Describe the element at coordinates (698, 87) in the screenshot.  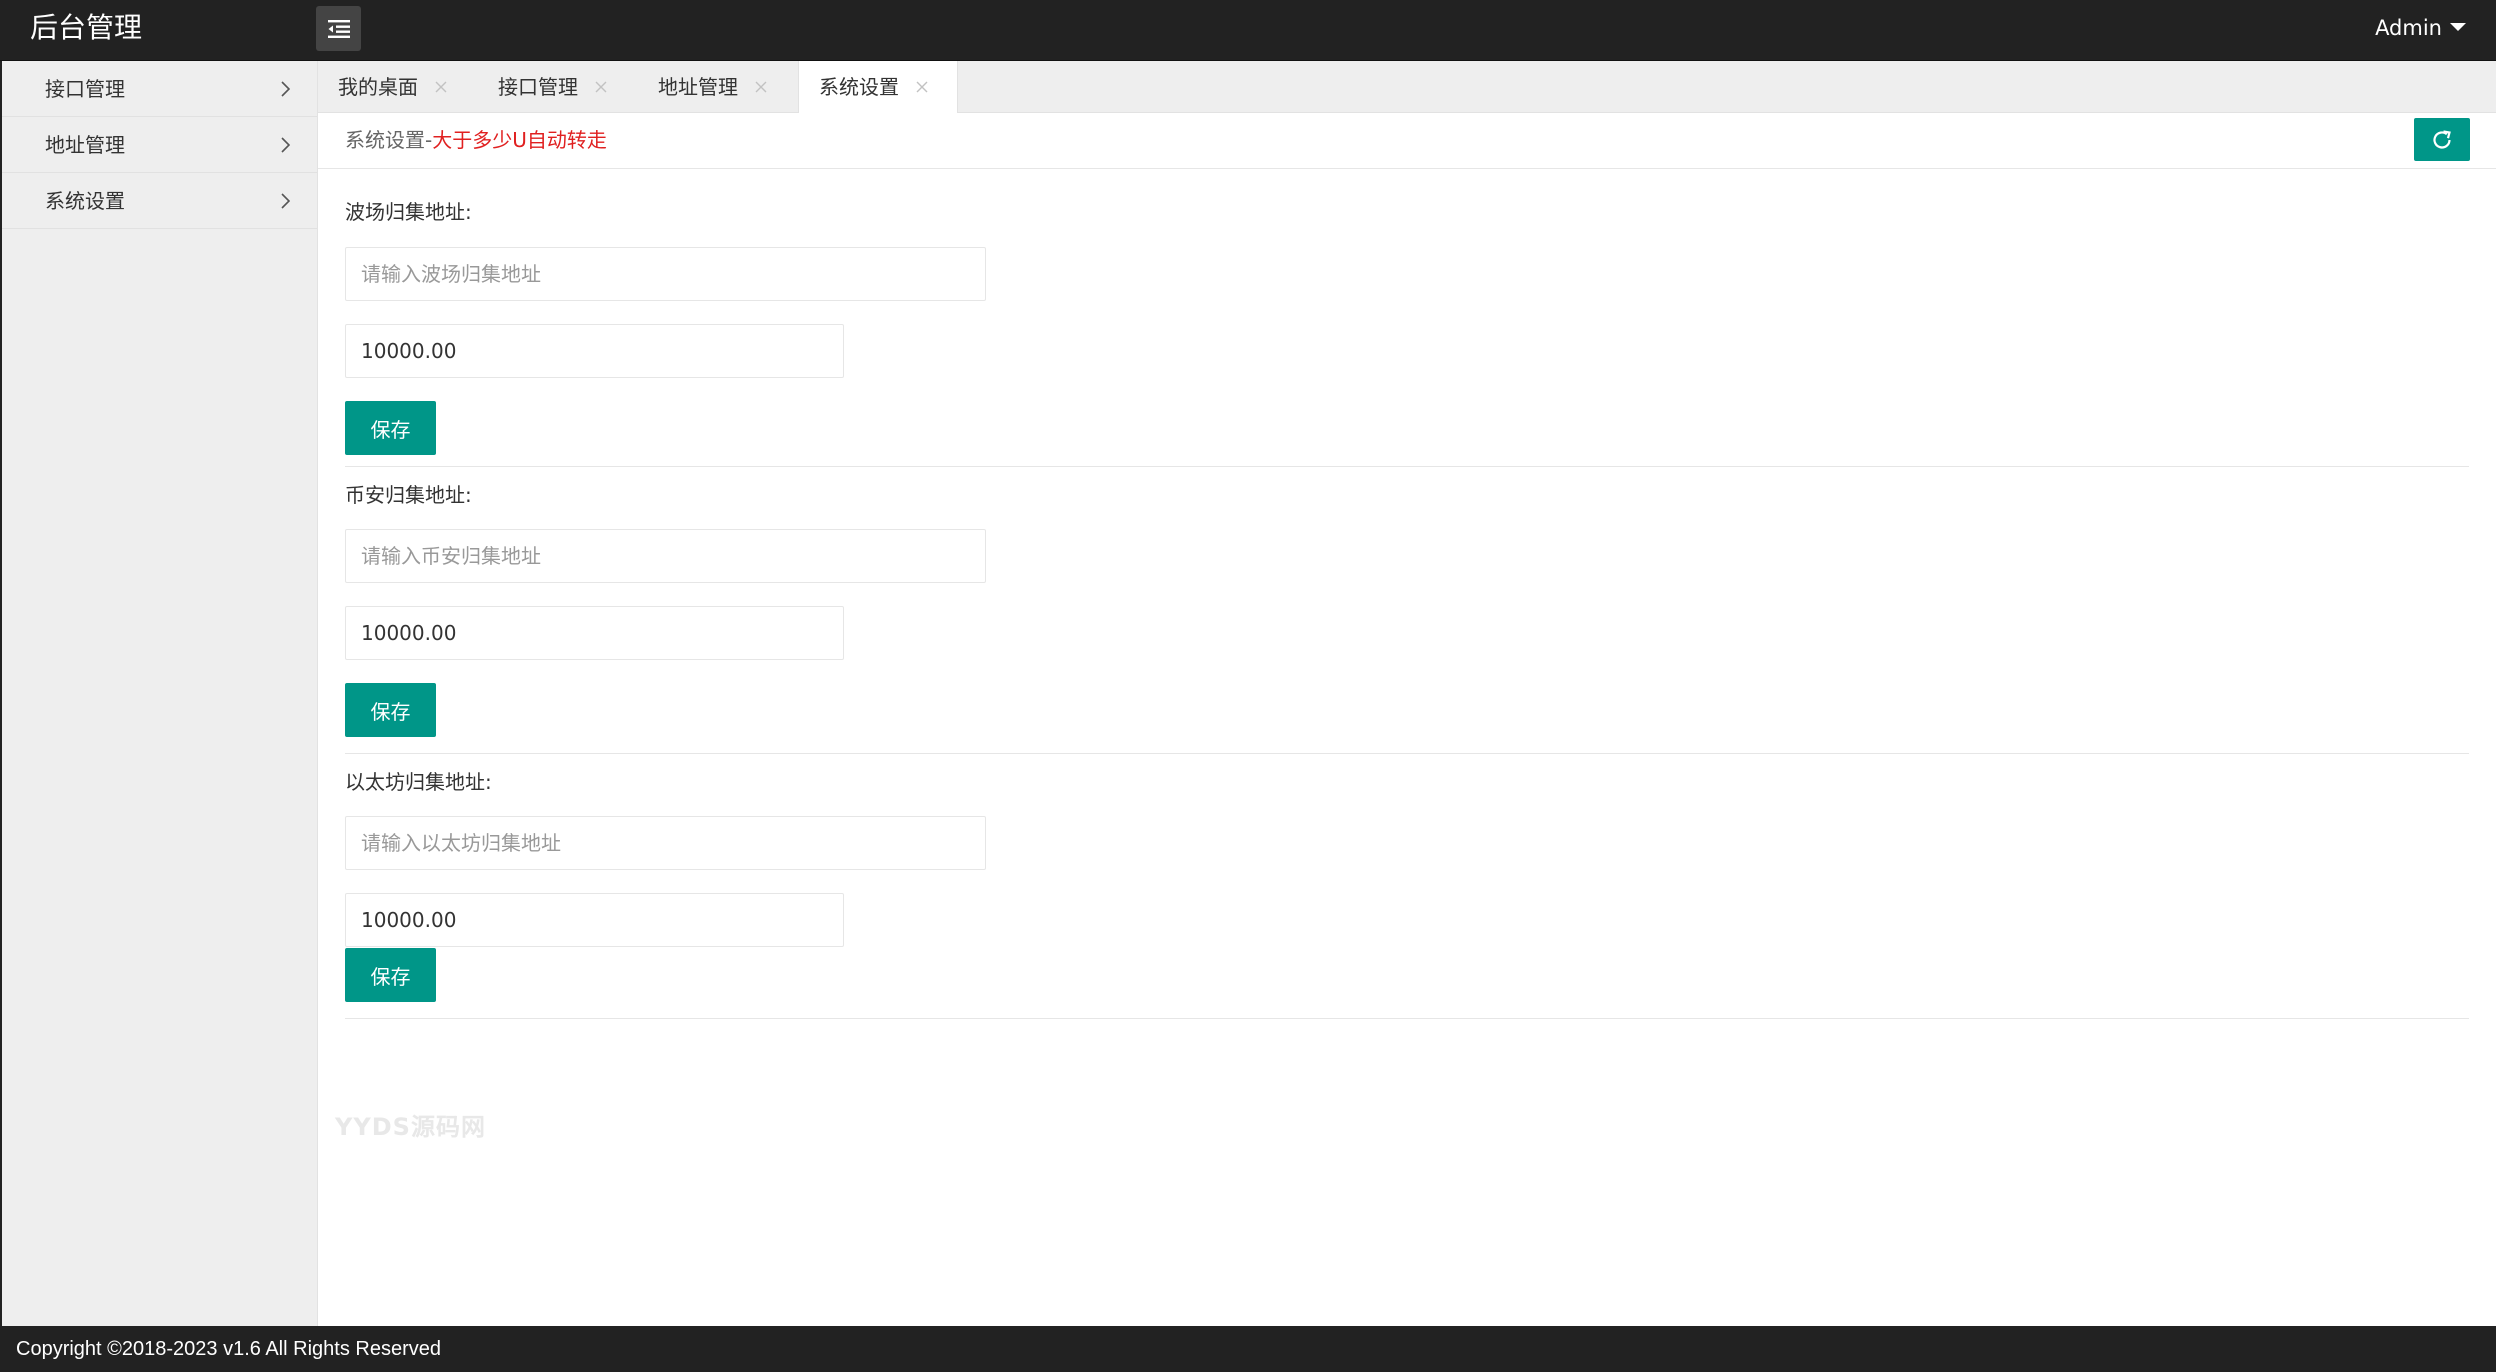
I see `tab-label: 地址管理` at that location.